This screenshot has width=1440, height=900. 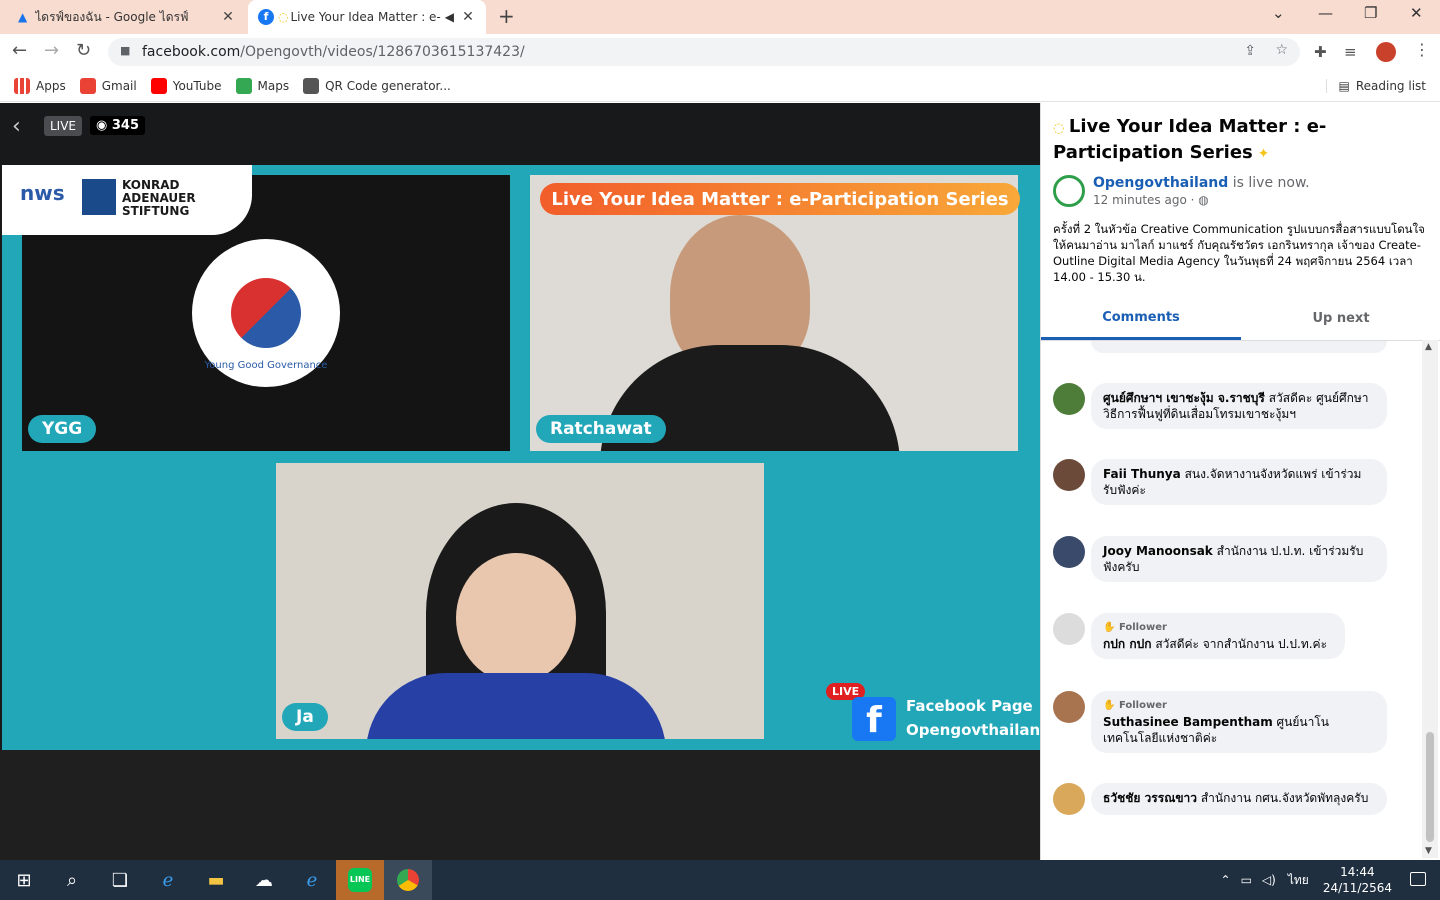 What do you see at coordinates (63, 126) in the screenshot?
I see `live-badge: LIVE` at bounding box center [63, 126].